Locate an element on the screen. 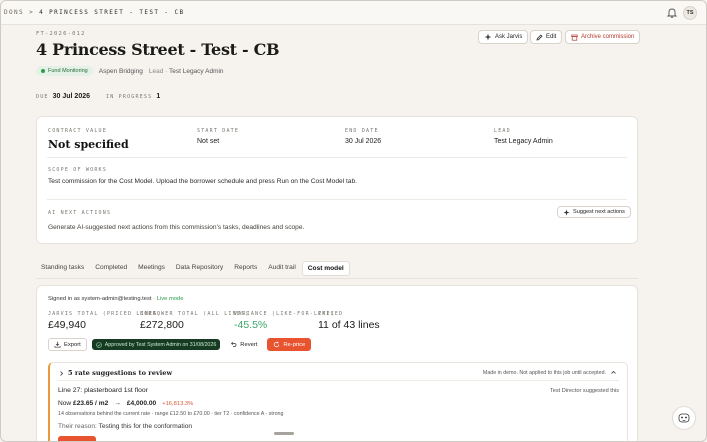 This screenshot has width=707, height=442. now-label: Now is located at coordinates (65, 403).